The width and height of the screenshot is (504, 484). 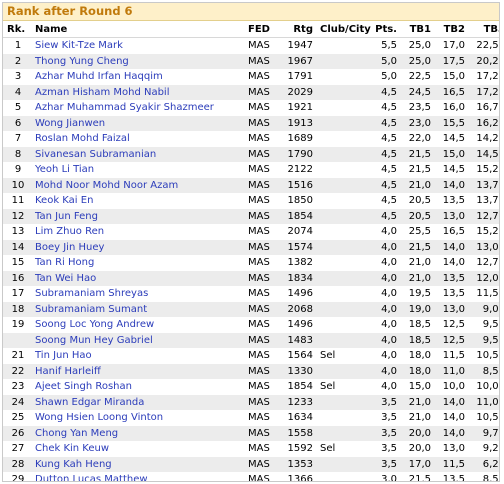 I want to click on table-row: 26Chong Yan Meng MAS1558 3,520,014,09,75, so click(x=251, y=433).